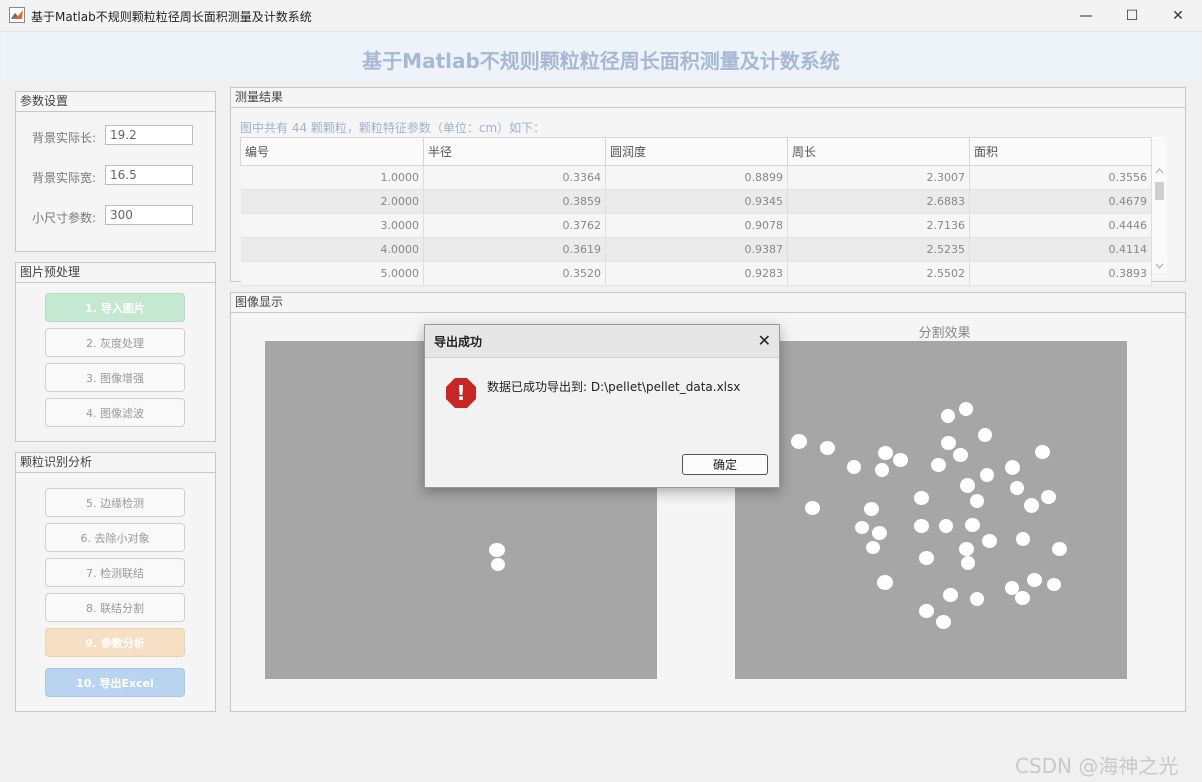 This screenshot has height=782, width=1202. I want to click on edge-detect-button: 5. 边缘检测, so click(115, 502).